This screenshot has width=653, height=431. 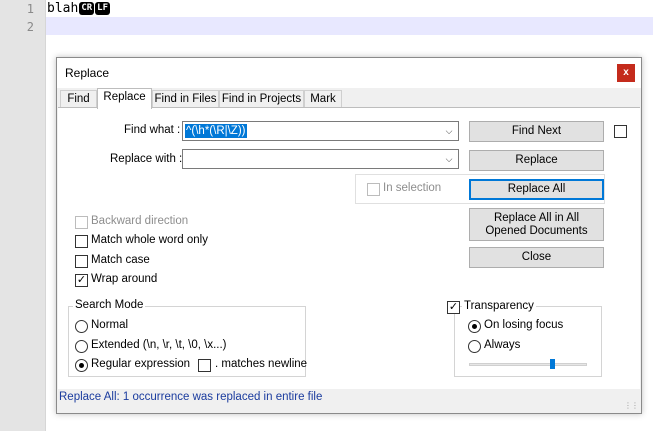 What do you see at coordinates (474, 326) in the screenshot?
I see `on-losing-focus-radio` at bounding box center [474, 326].